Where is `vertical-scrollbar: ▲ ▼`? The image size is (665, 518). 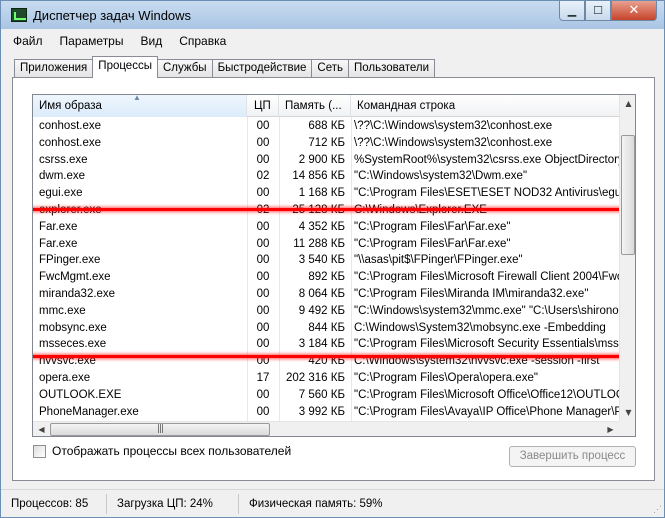
vertical-scrollbar: ▲ ▼ is located at coordinates (627, 258).